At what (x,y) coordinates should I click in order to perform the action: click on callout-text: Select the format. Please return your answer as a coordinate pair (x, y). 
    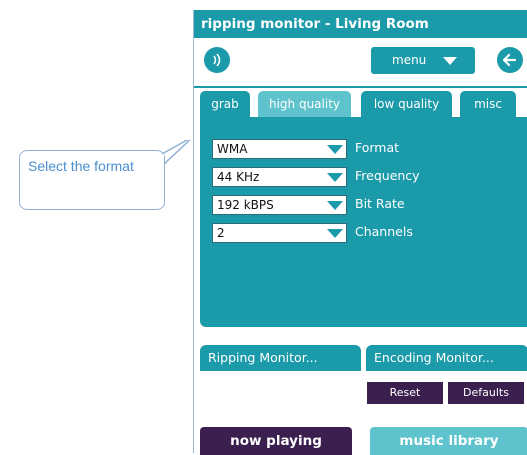
    Looking at the image, I should click on (81, 166).